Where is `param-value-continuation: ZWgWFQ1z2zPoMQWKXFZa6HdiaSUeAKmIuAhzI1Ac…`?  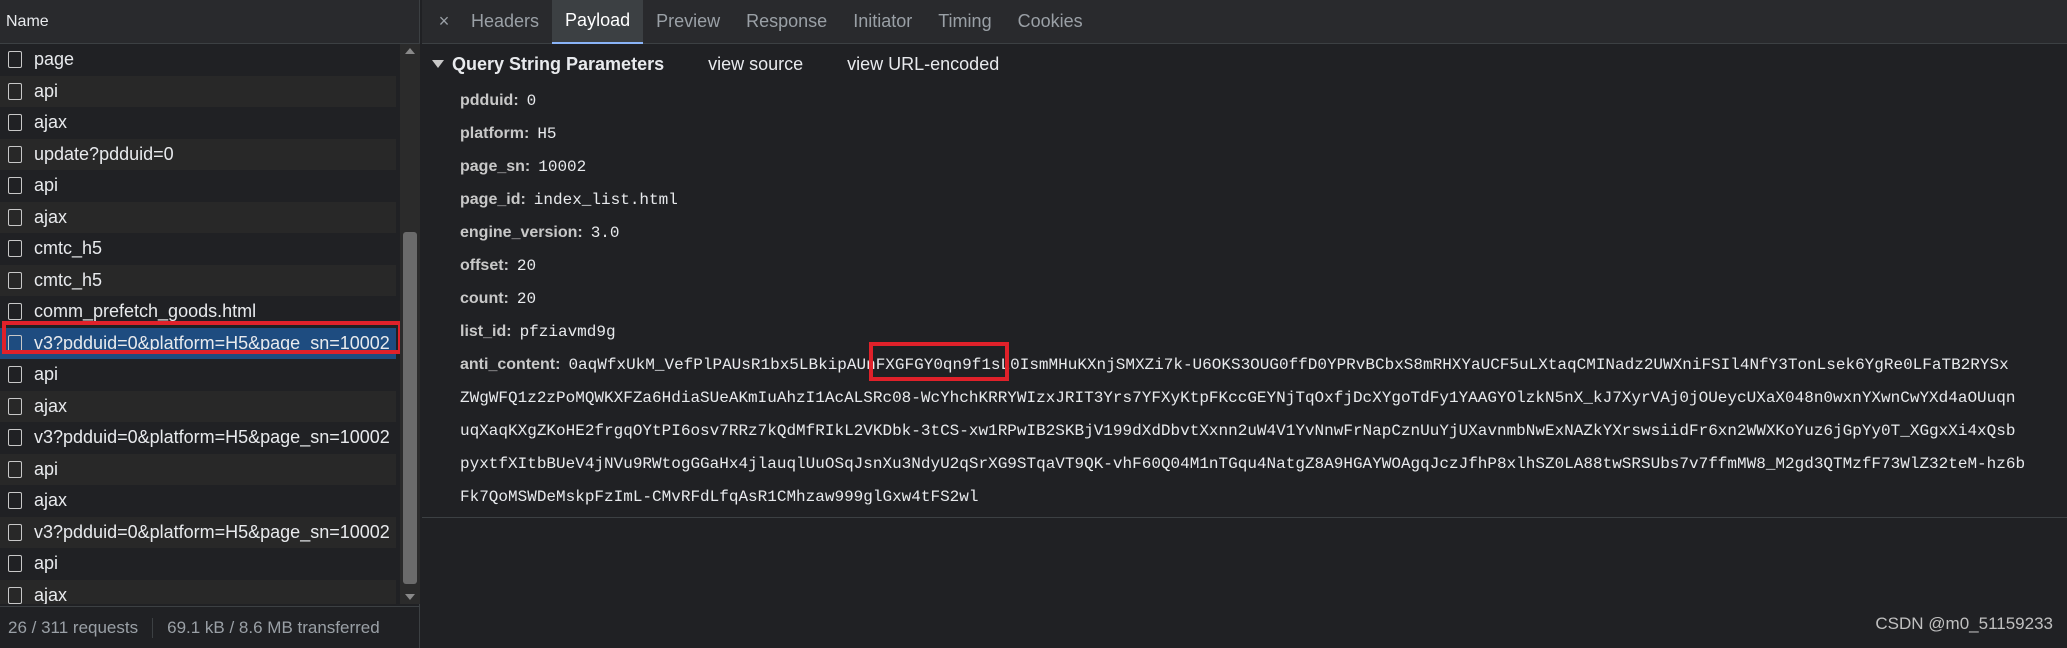 param-value-continuation: ZWgWFQ1z2zPoMQWKXFZa6HdiaSUeAKmIuAhzI1Ac… is located at coordinates (1244, 397).